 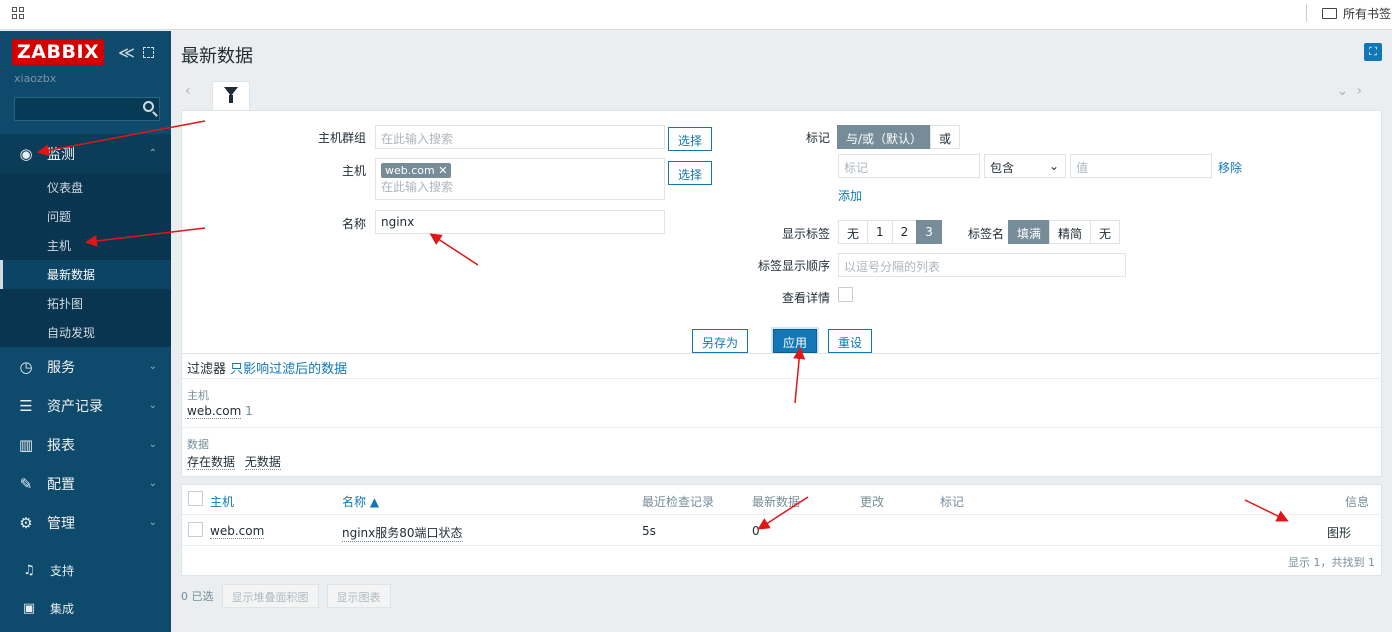 I want to click on monitoring-submenu: 仪表盘 问题 主机 最新数据 拓扑图 自动发现, so click(x=85, y=260).